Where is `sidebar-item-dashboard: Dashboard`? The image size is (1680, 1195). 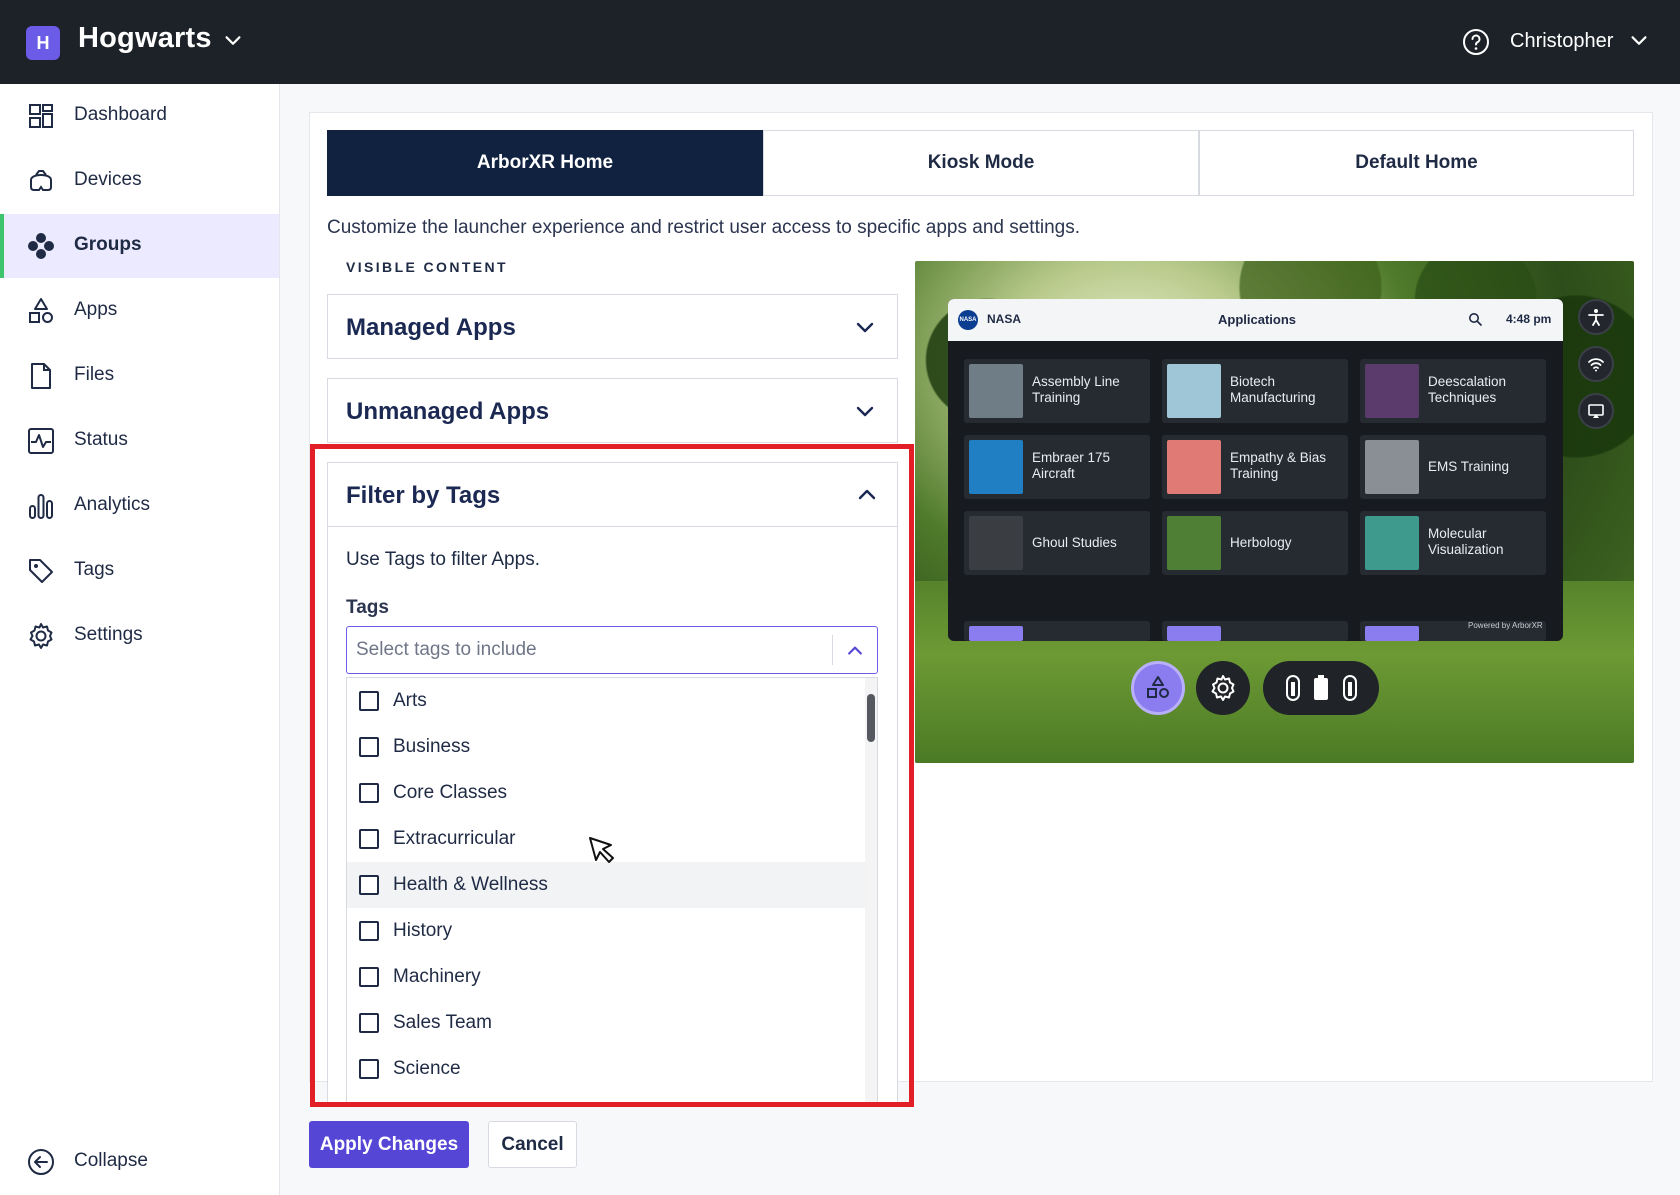
sidebar-item-dashboard: Dashboard is located at coordinates (139, 116).